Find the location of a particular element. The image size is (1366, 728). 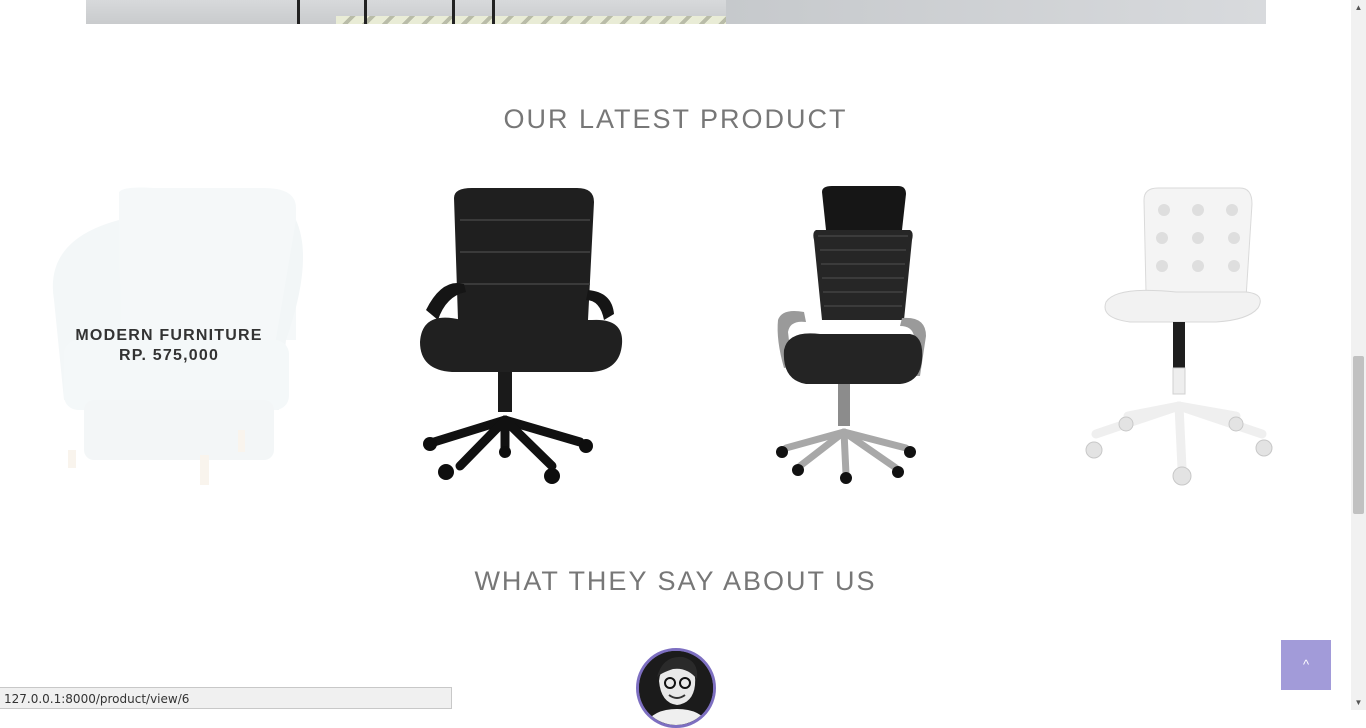

hero-image is located at coordinates (676, 12).